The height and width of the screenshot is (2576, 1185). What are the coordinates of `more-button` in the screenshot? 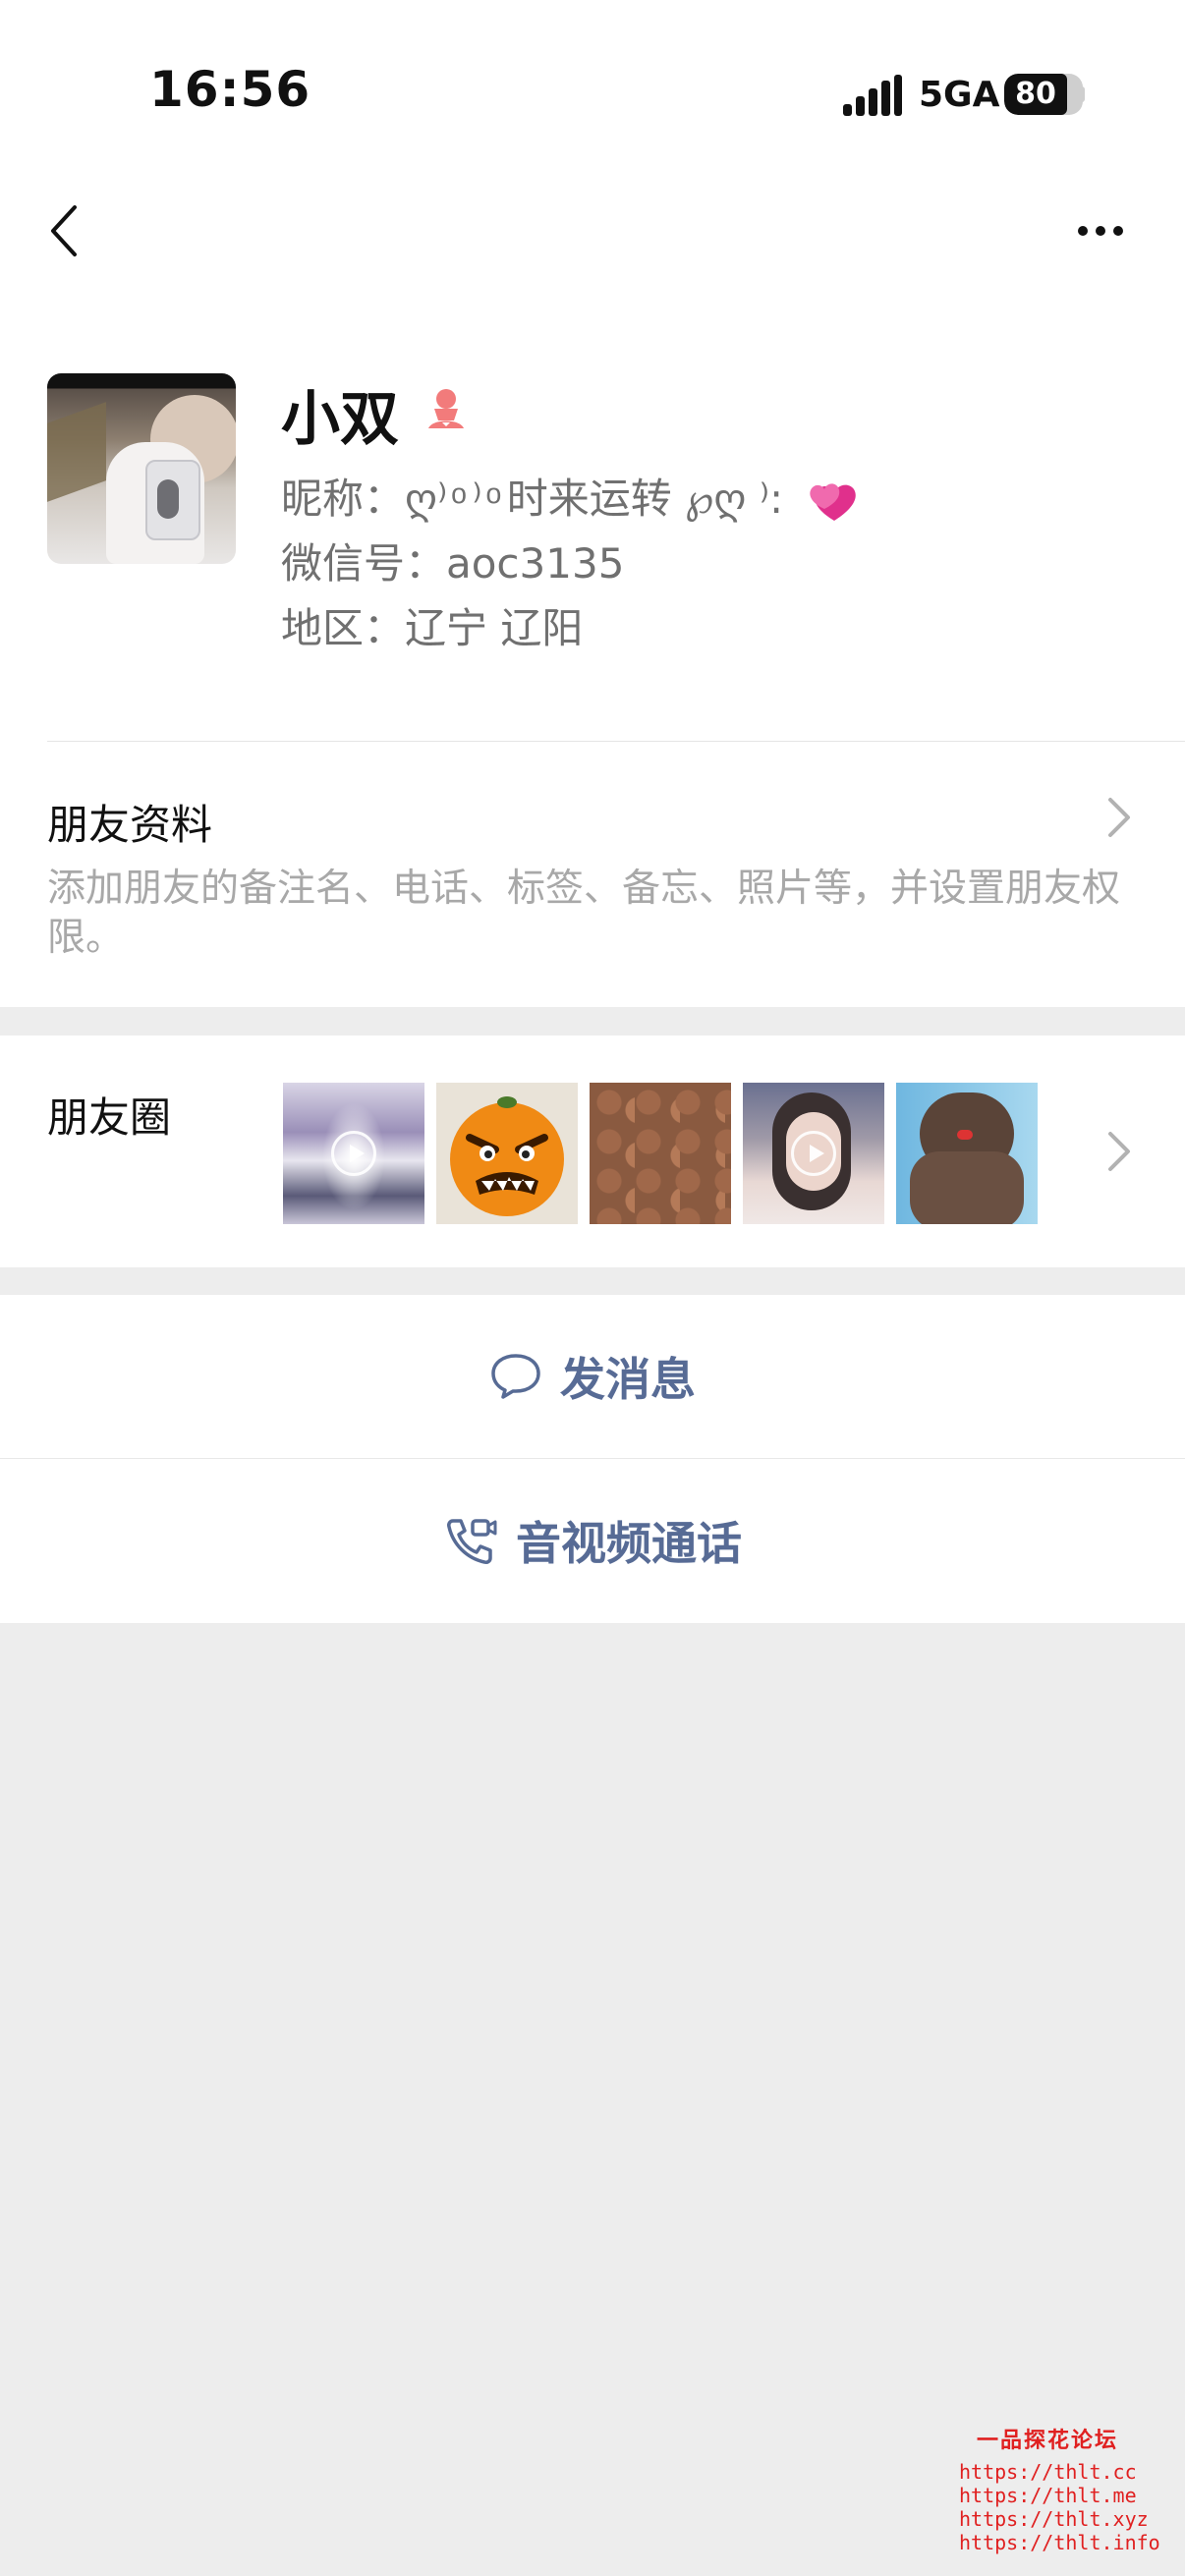 It's located at (1100, 230).